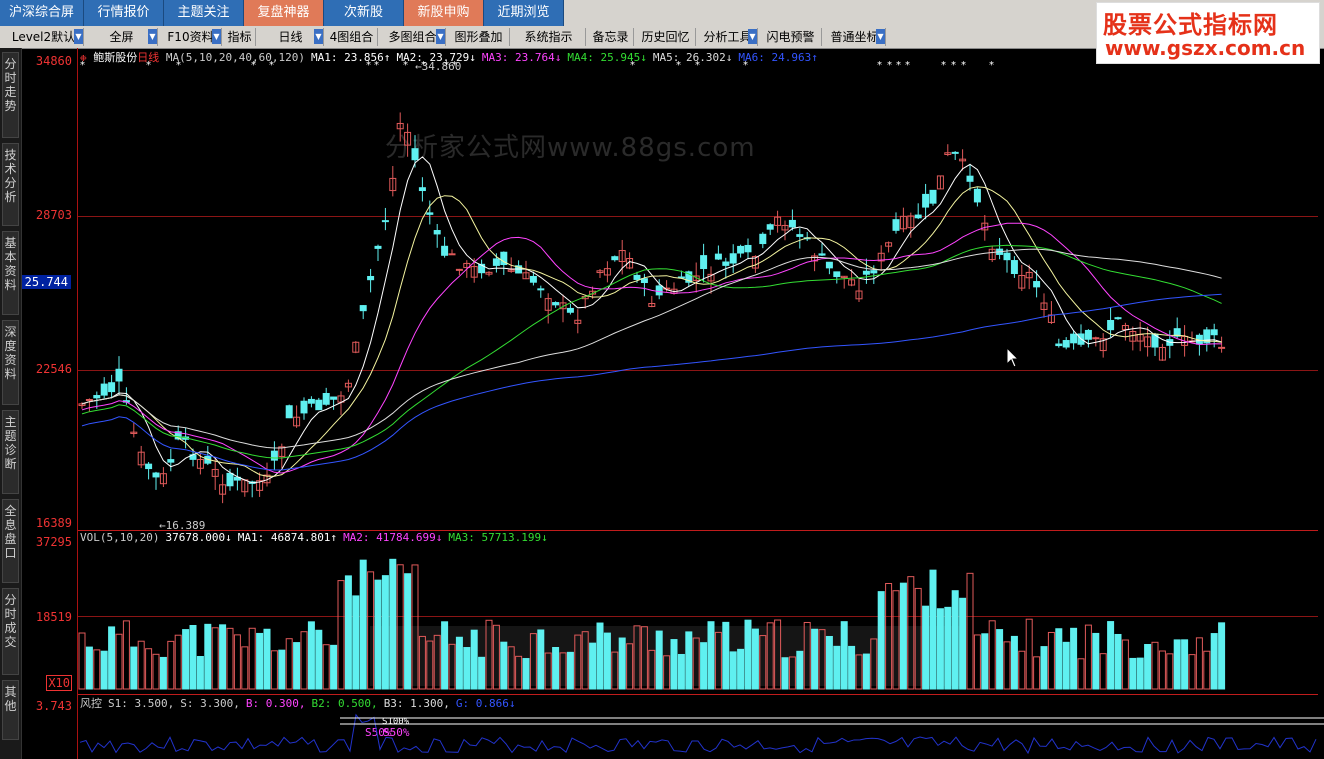  Describe the element at coordinates (698, 734) in the screenshot. I see `risk-line` at that location.